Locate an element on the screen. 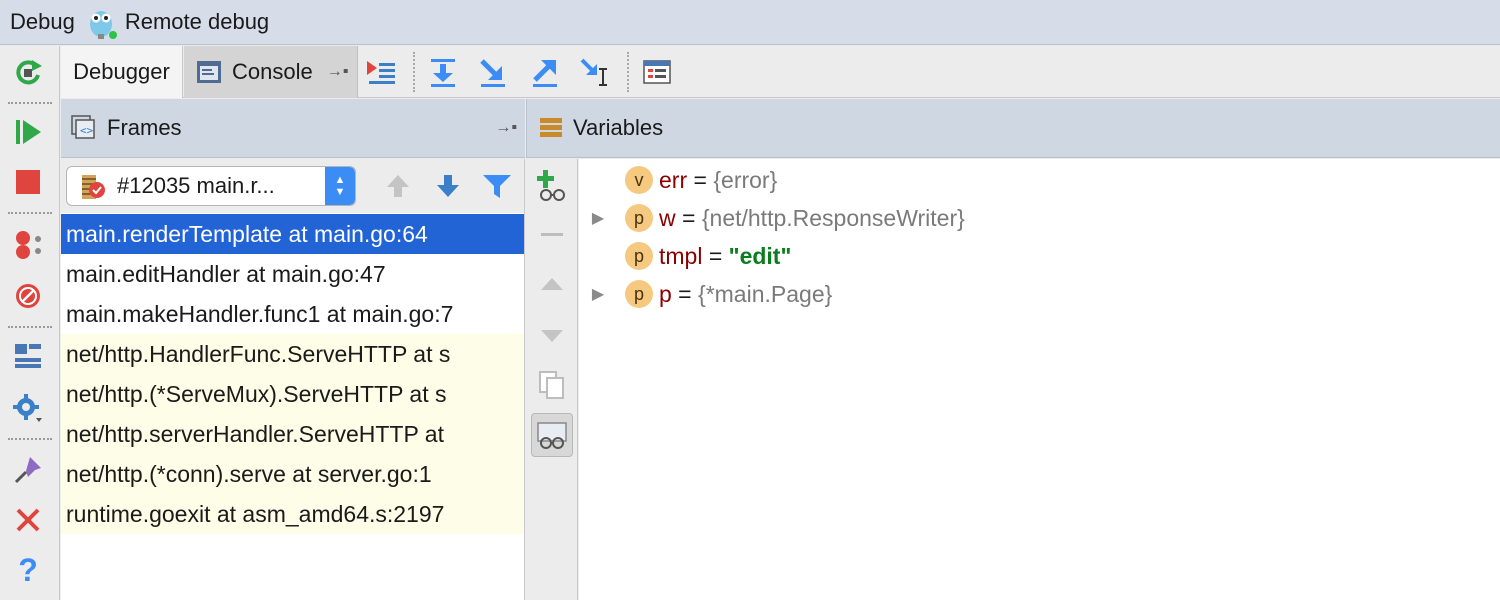 Image resolution: width=1500 pixels, height=600 pixels. hide-frames-icon: →▪ is located at coordinates (506, 128).